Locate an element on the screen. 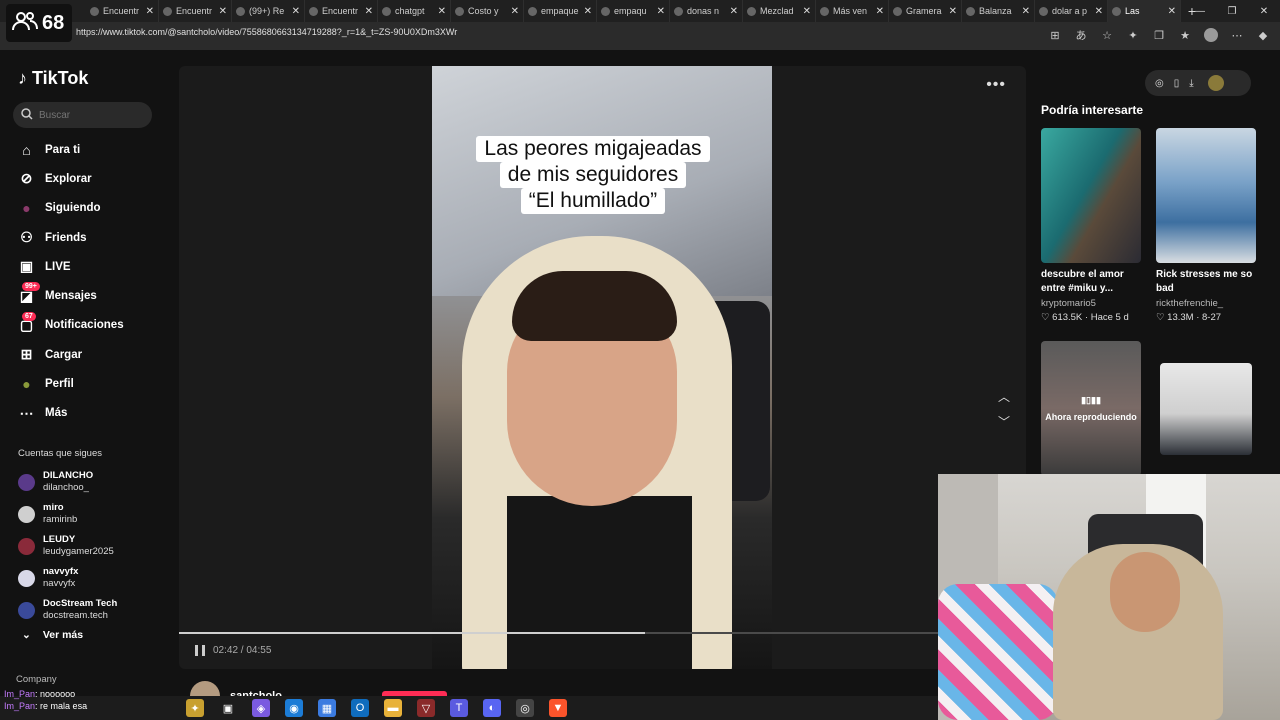 The image size is (1280, 720). browser-menu-icon: ⋯ is located at coordinates (1237, 35).